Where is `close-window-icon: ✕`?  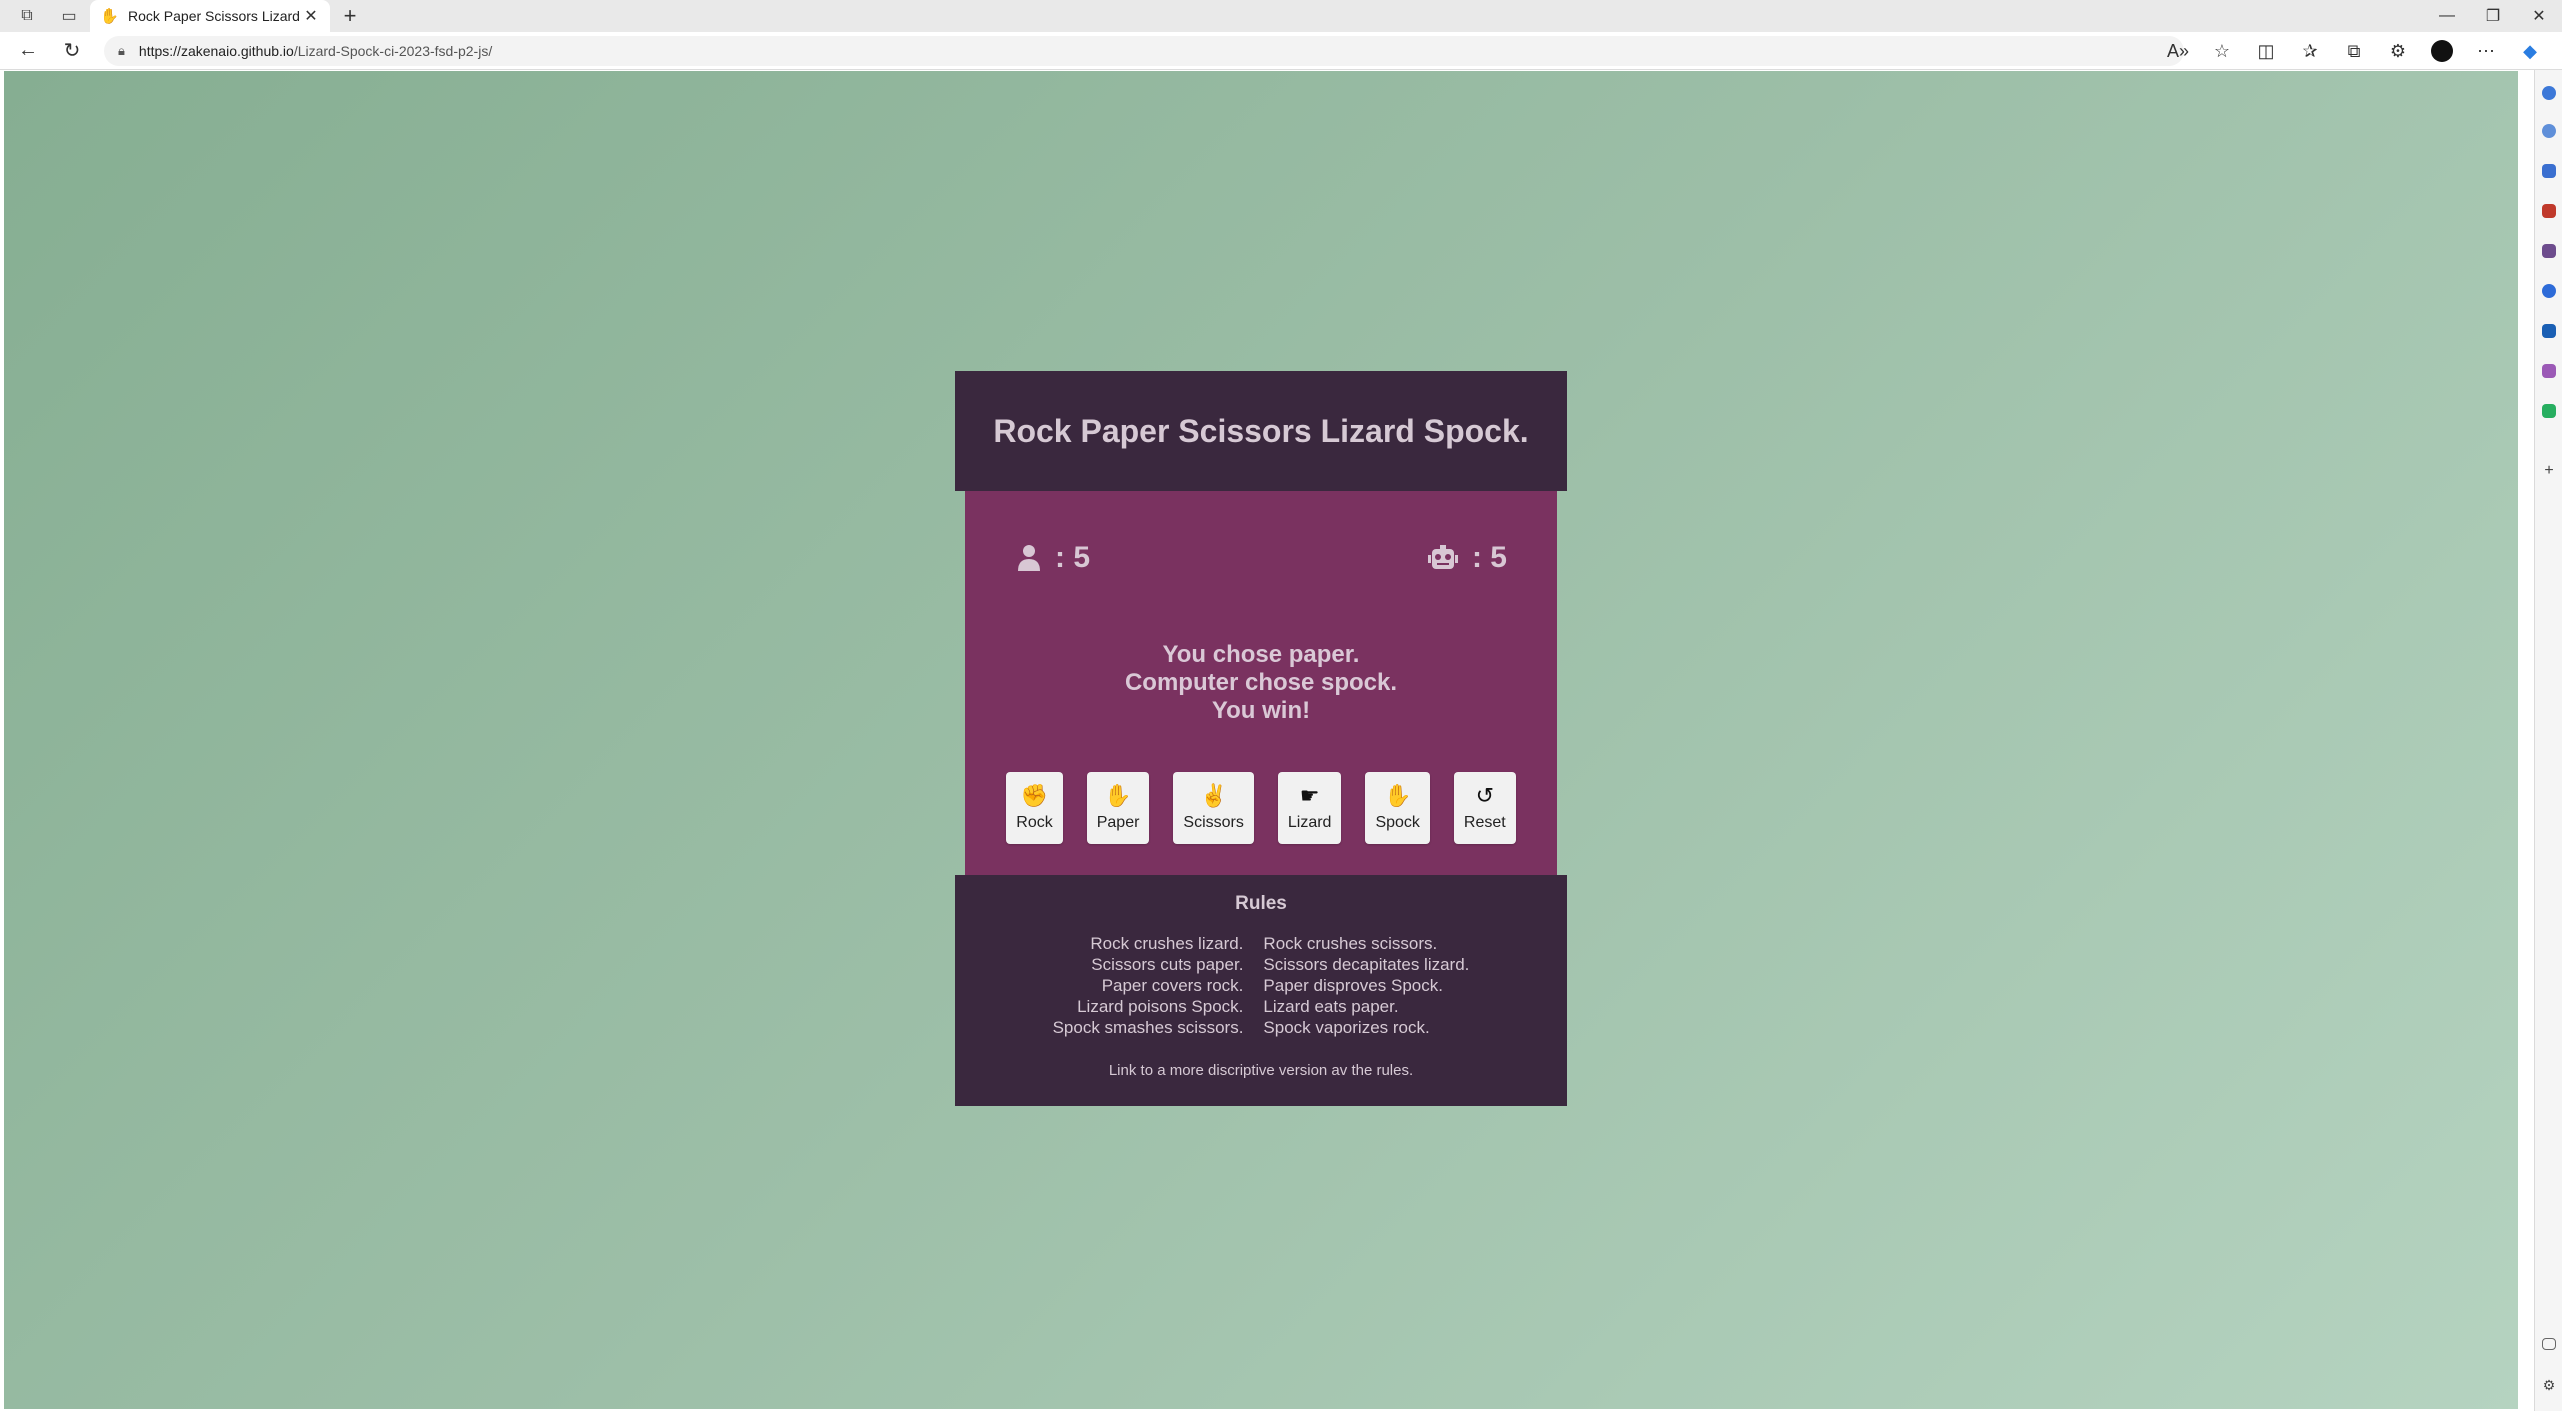 close-window-icon: ✕ is located at coordinates (2539, 16).